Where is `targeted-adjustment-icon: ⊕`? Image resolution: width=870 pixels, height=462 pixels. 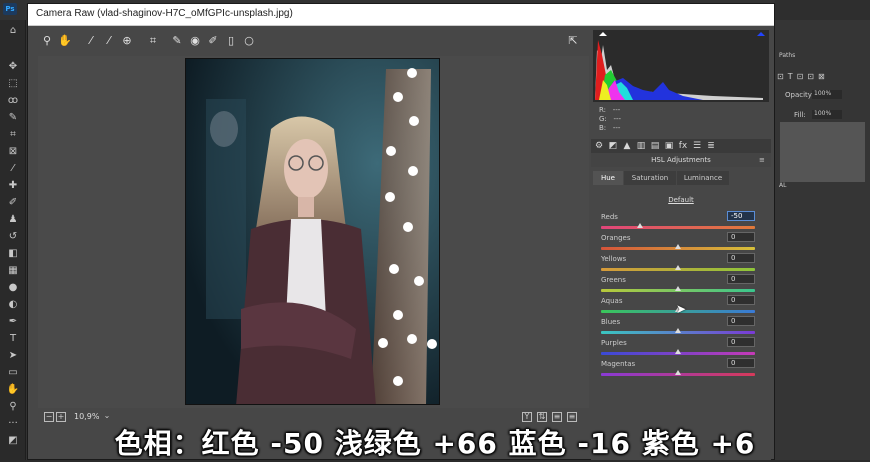
targeted-adjustment-icon: ⊕ is located at coordinates (127, 41).